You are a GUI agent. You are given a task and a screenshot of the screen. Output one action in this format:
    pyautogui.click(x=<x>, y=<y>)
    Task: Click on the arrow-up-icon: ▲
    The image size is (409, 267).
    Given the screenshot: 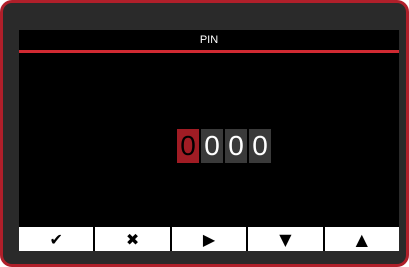 What is the action you would take?
    pyautogui.click(x=361, y=239)
    